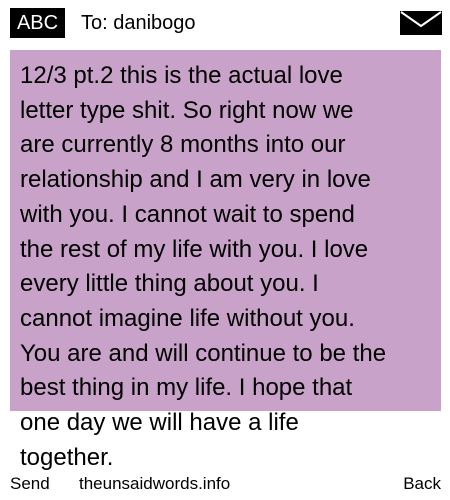  Describe the element at coordinates (138, 23) in the screenshot. I see `recipient-label: To: danibogo` at that location.